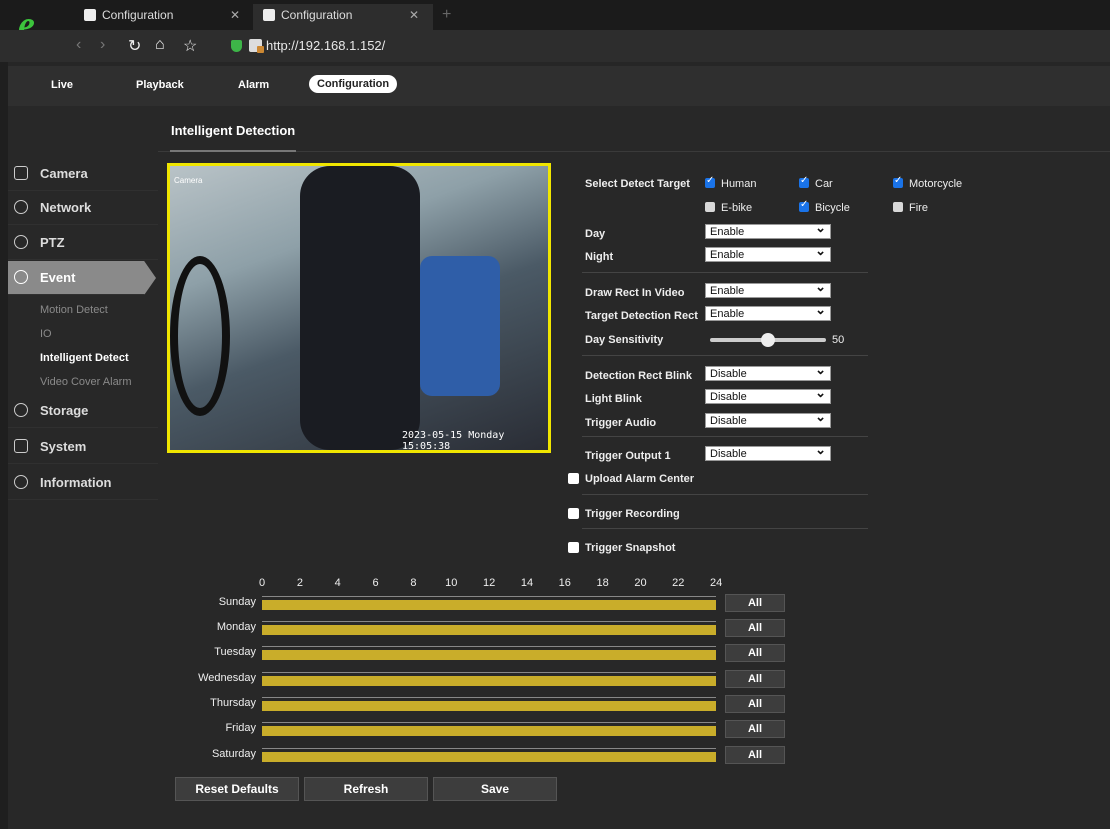  Describe the element at coordinates (768, 340) in the screenshot. I see `day-sensitivity-slider-thumb` at that location.